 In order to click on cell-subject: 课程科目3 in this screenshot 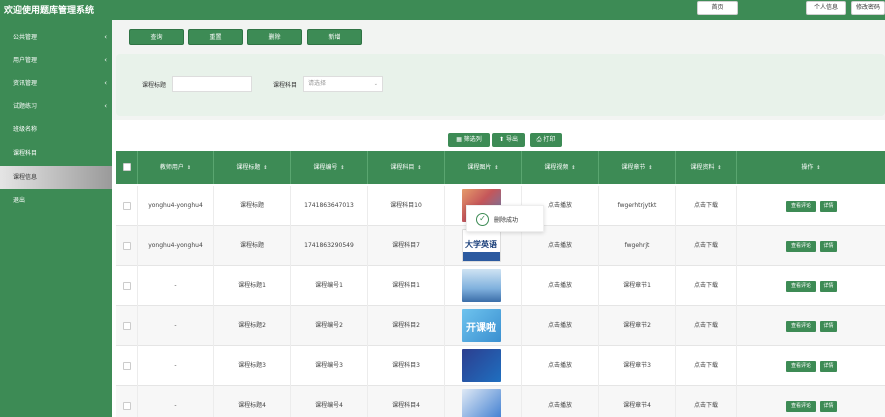, I will do `click(406, 366)`.